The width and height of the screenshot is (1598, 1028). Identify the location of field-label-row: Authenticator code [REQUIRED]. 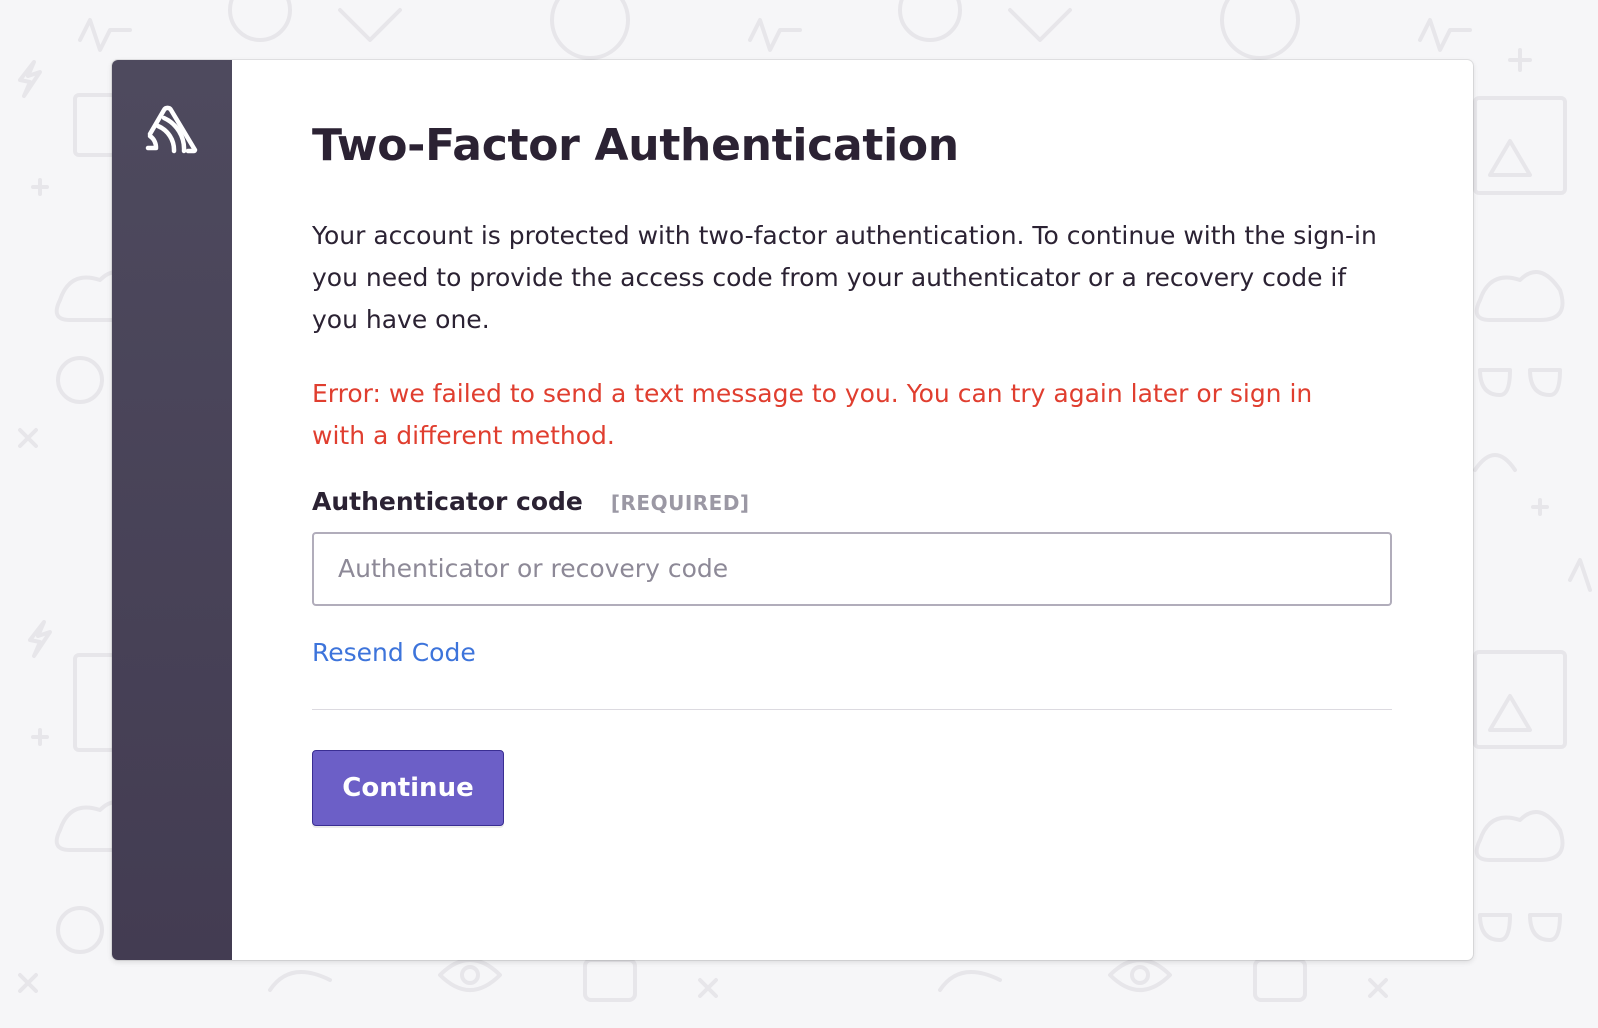
(852, 501).